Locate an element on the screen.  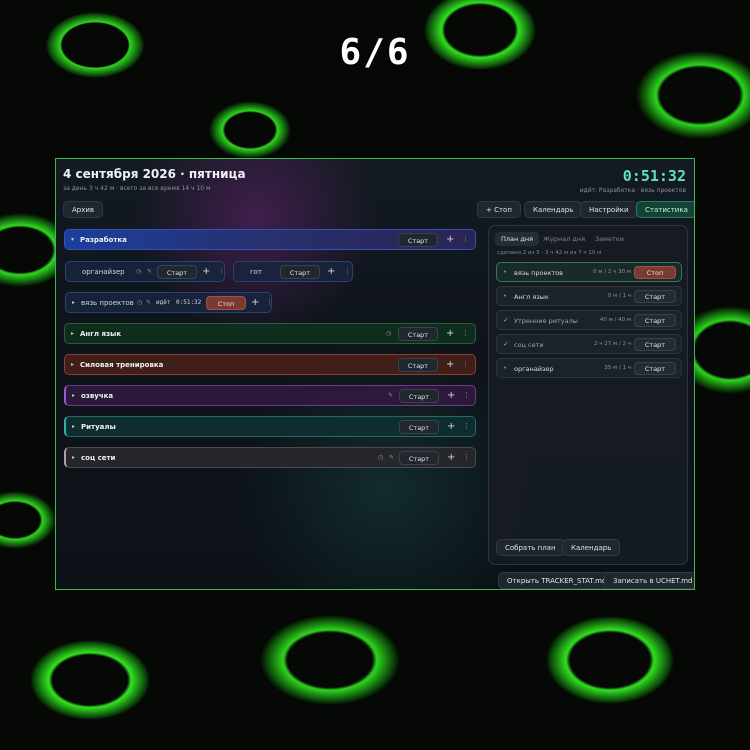
task-row-strength: ▸ Силовая тренировка Старт + ⋮ is located at coordinates (270, 364).